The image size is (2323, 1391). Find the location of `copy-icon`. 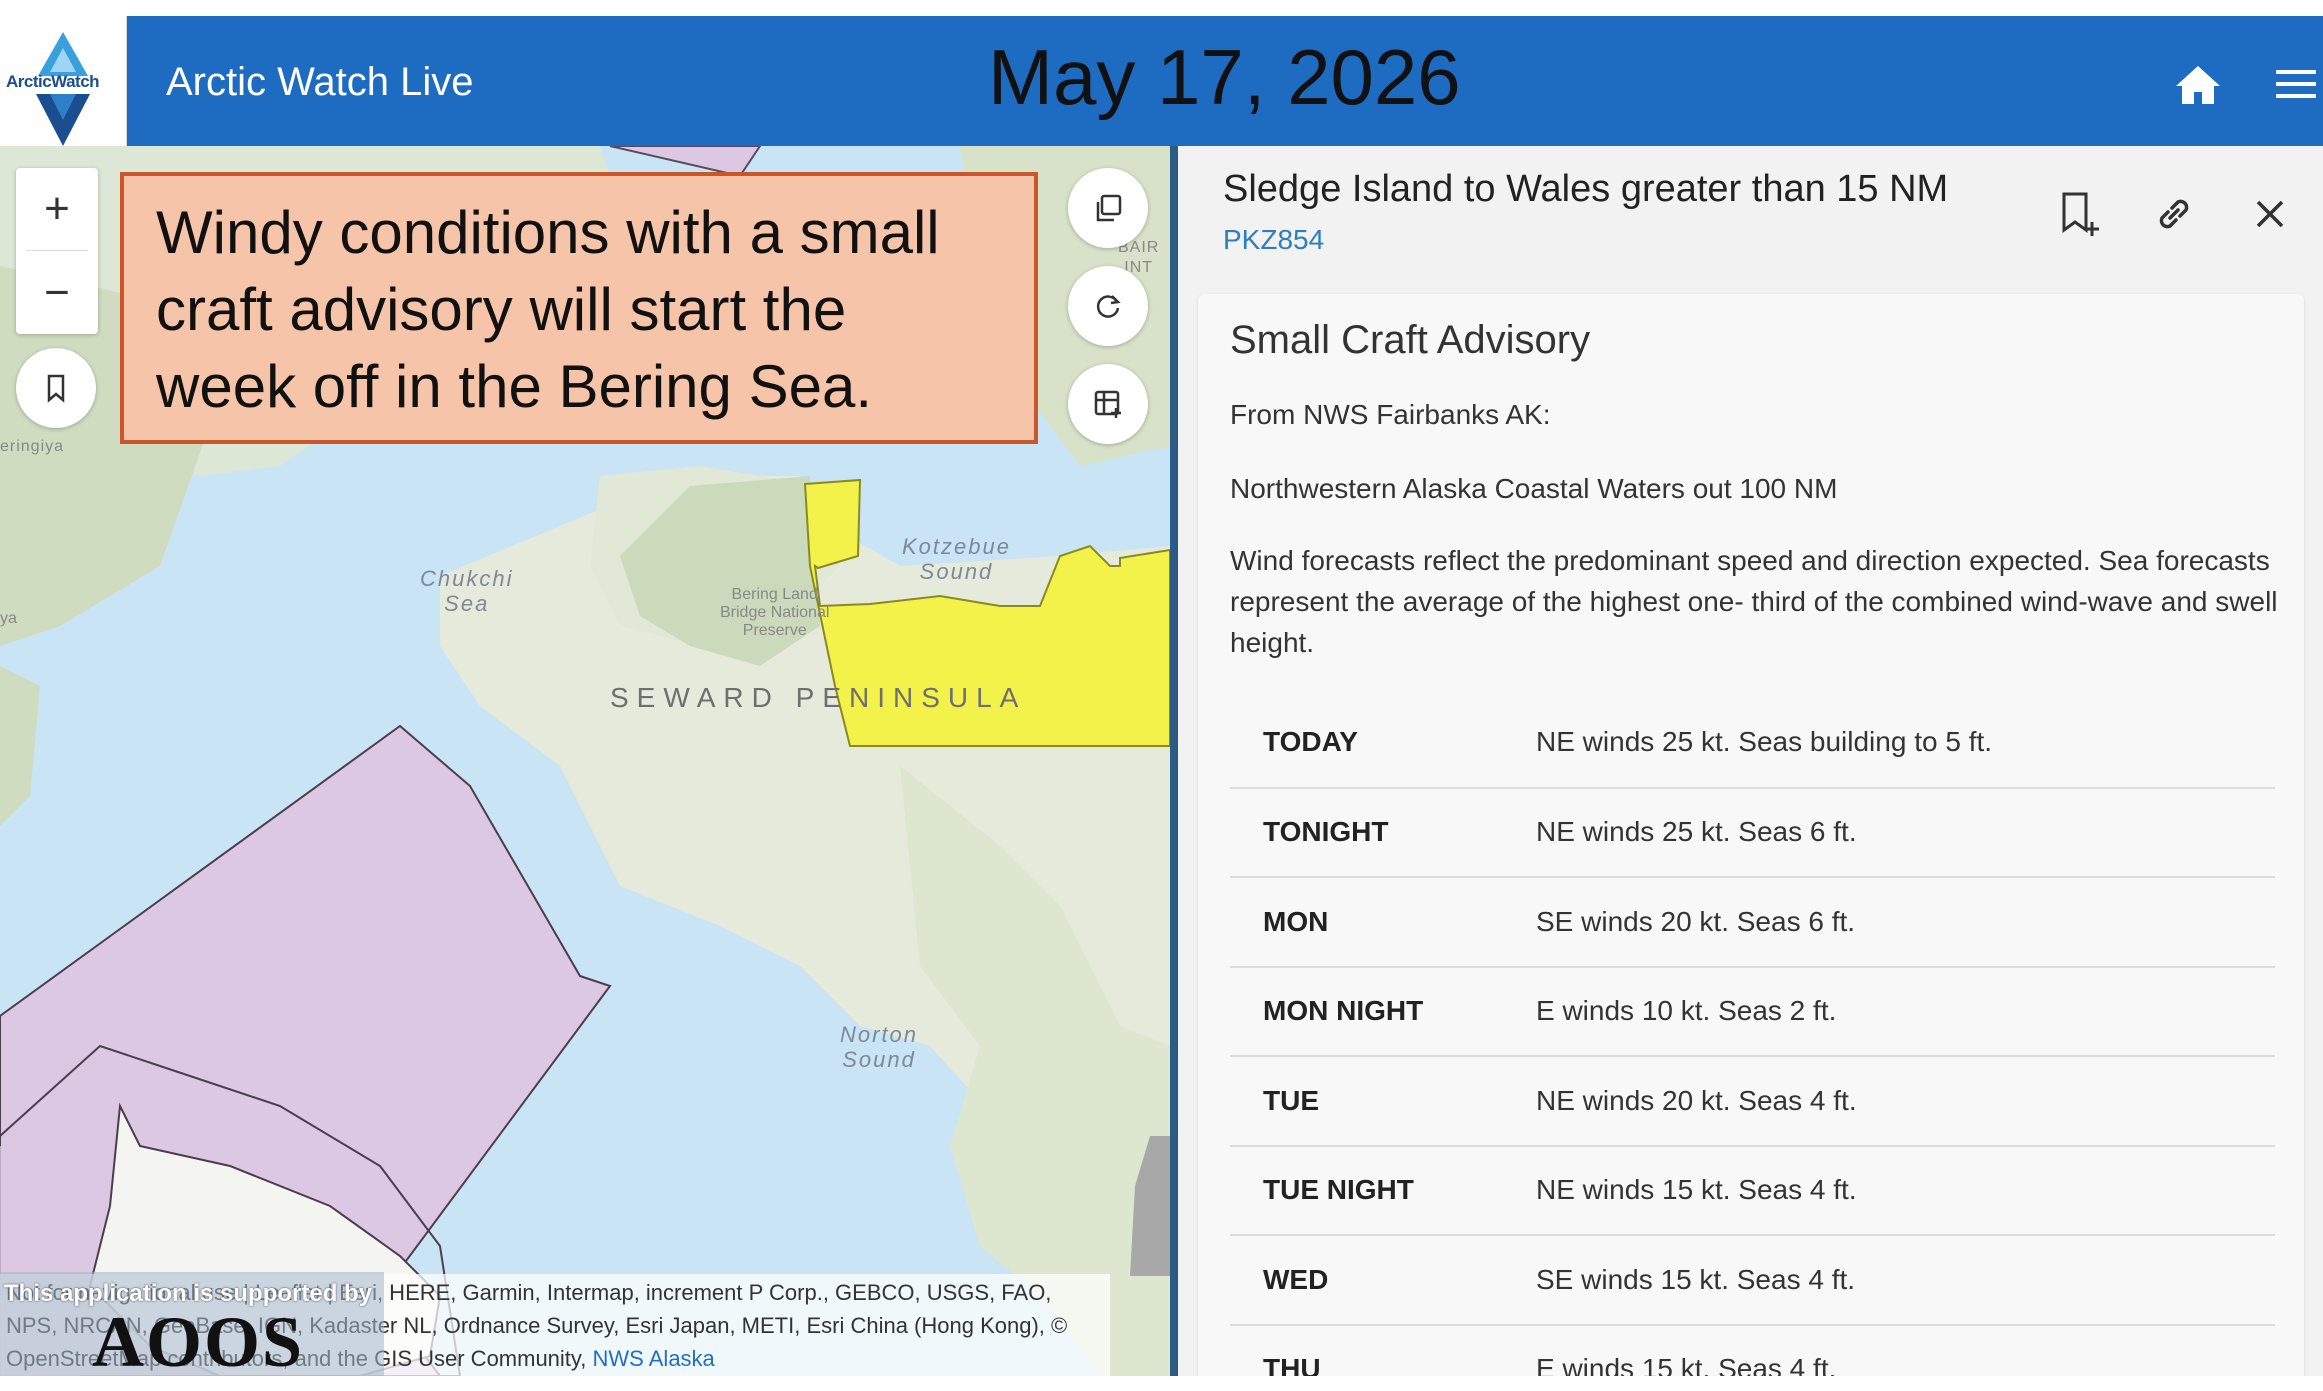

copy-icon is located at coordinates (1109, 208).